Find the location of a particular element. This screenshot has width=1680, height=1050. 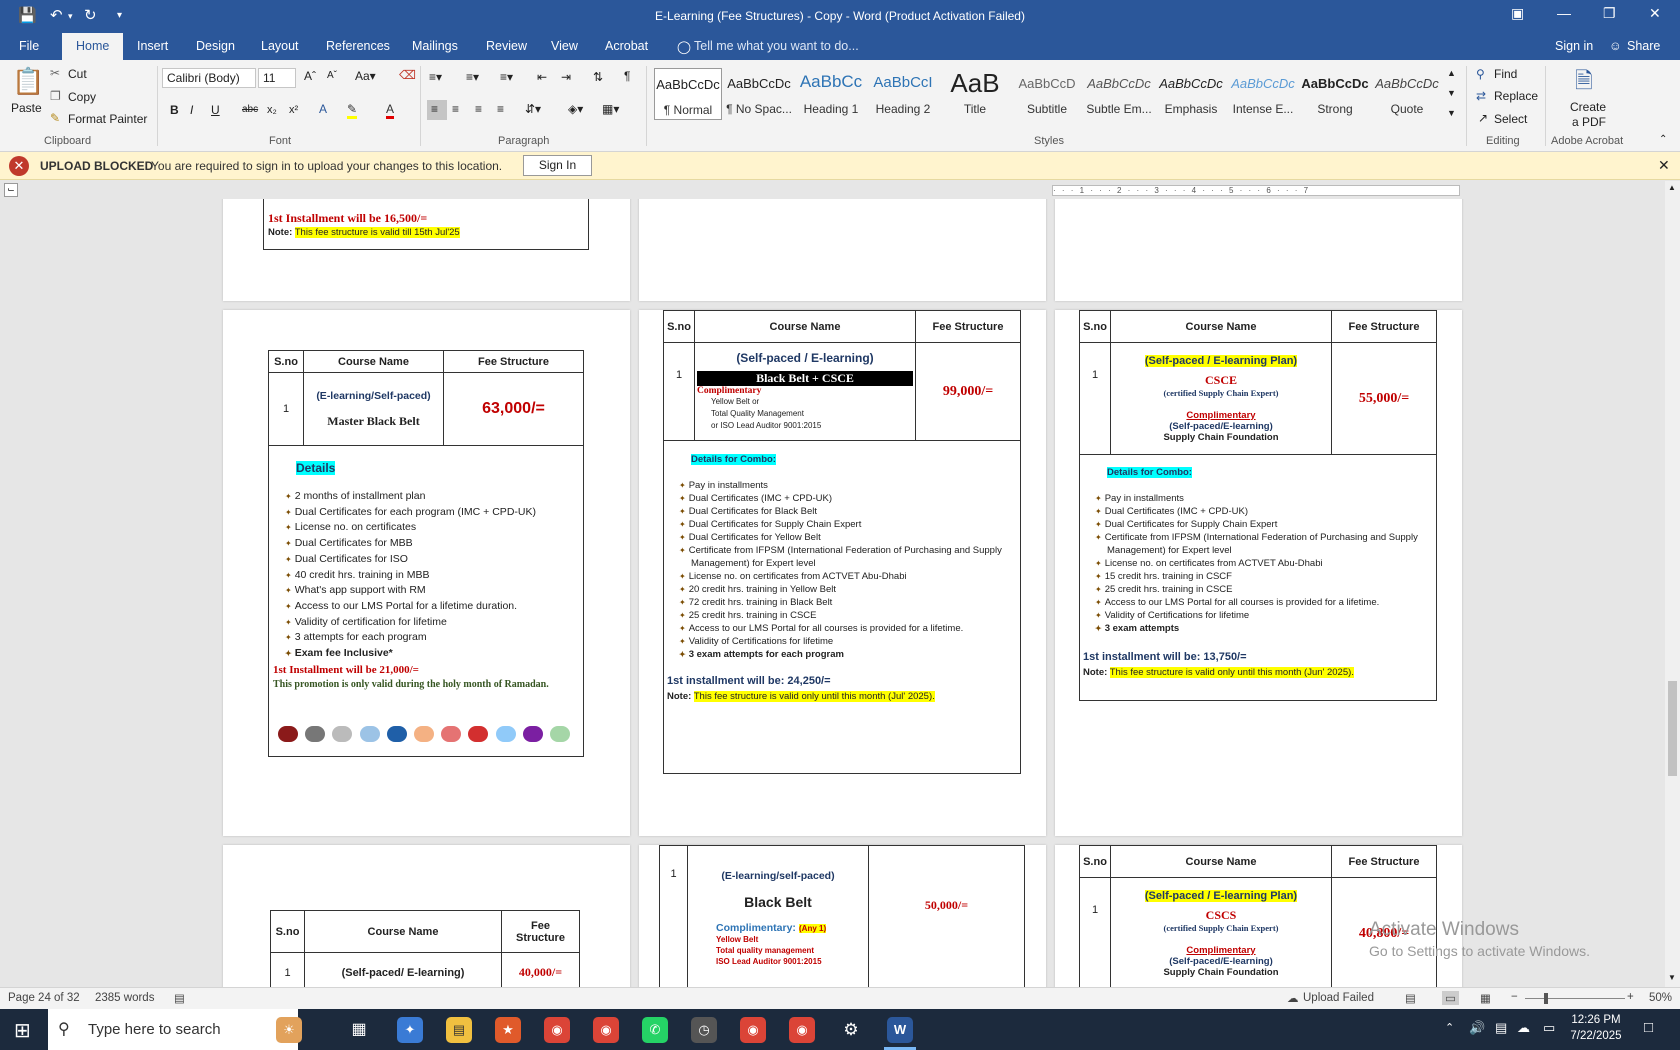

multilevel-list-icon: ≡▾ is located at coordinates (506, 77).